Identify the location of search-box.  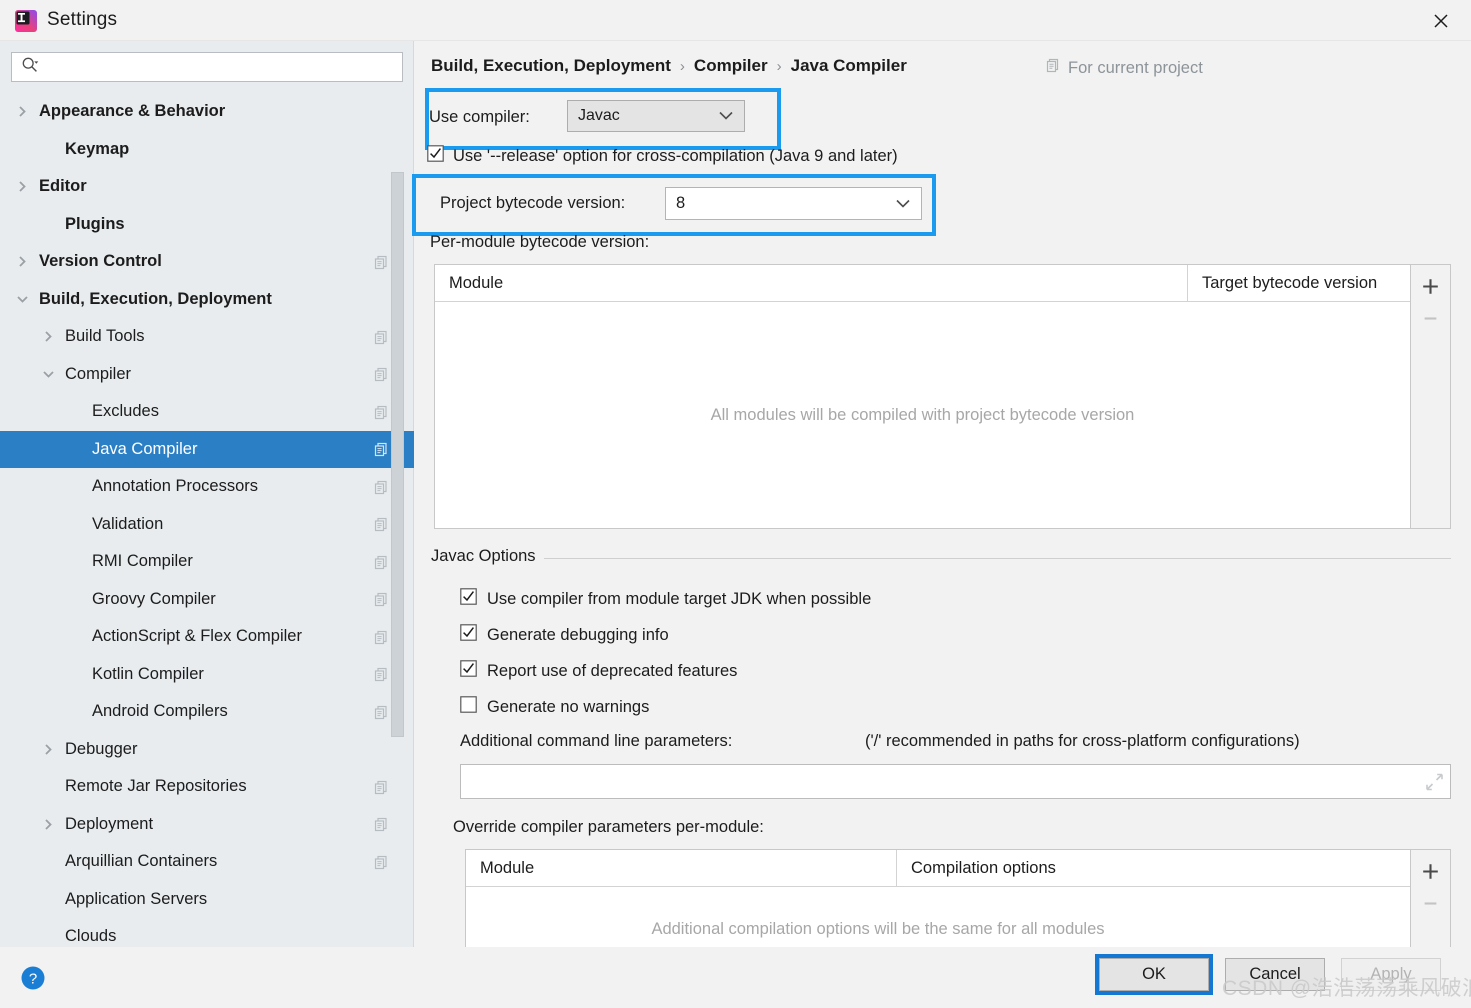
(207, 67).